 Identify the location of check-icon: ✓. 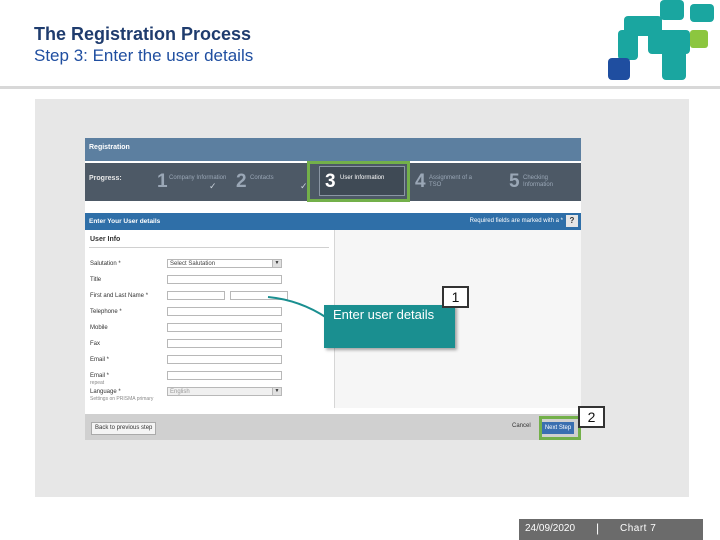
(213, 186).